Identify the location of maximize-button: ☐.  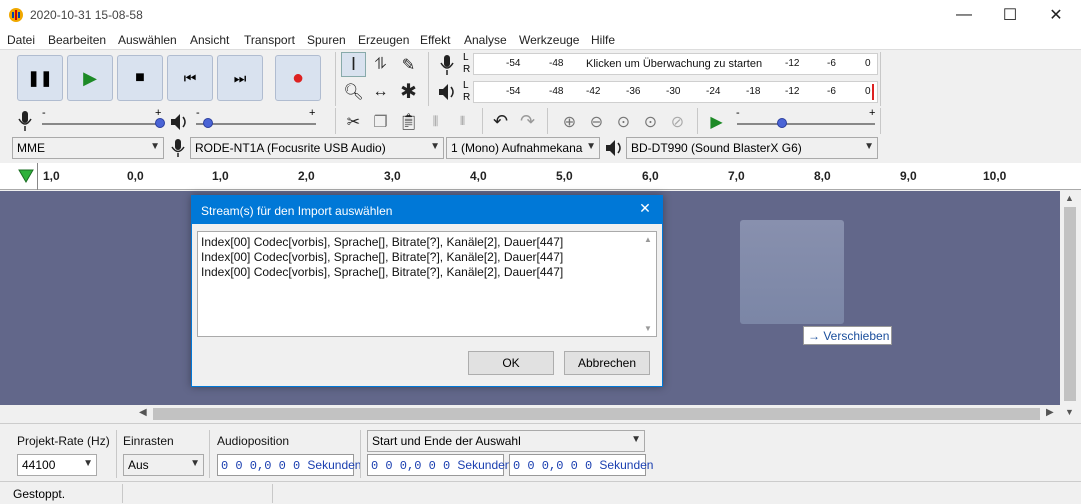
(1010, 15).